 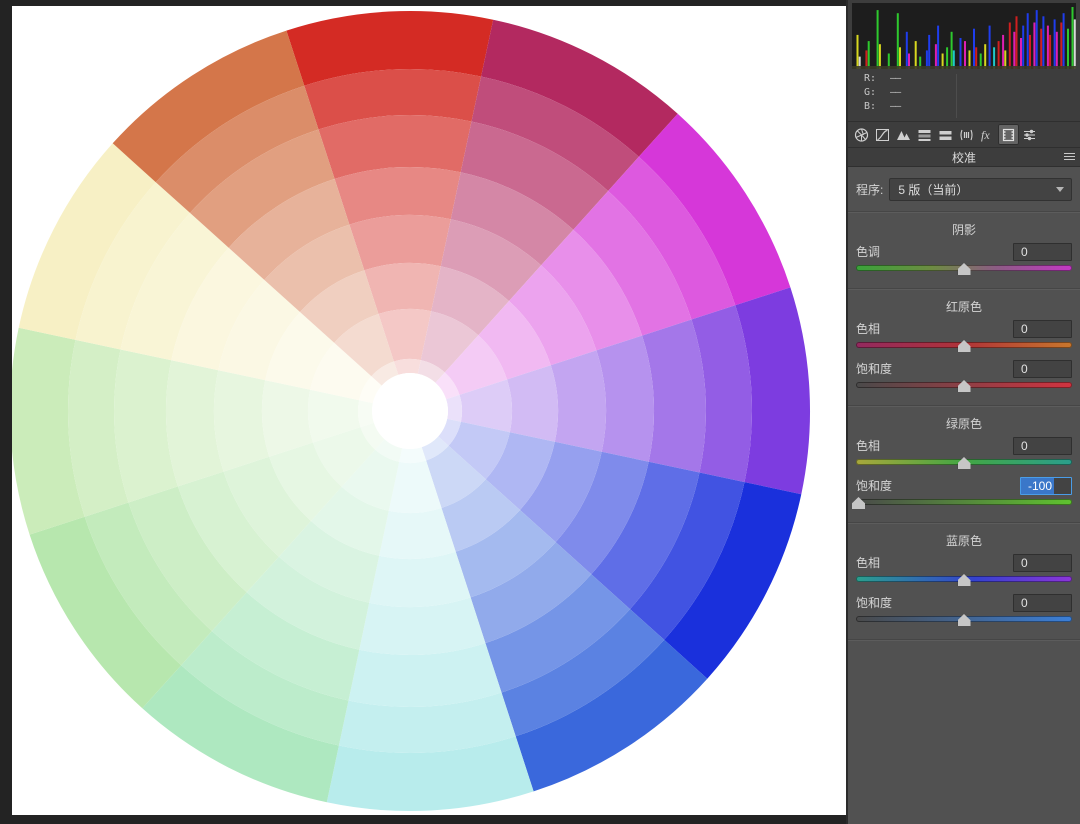 I want to click on hsl-bars-icon, so click(x=924, y=135).